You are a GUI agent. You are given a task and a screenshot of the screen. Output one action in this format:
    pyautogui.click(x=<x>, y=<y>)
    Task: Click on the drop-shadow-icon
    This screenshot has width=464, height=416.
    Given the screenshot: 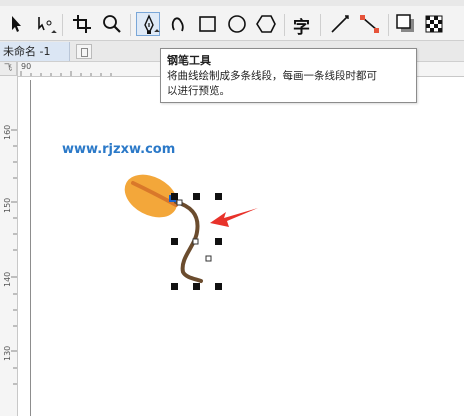 What is the action you would take?
    pyautogui.click(x=405, y=23)
    